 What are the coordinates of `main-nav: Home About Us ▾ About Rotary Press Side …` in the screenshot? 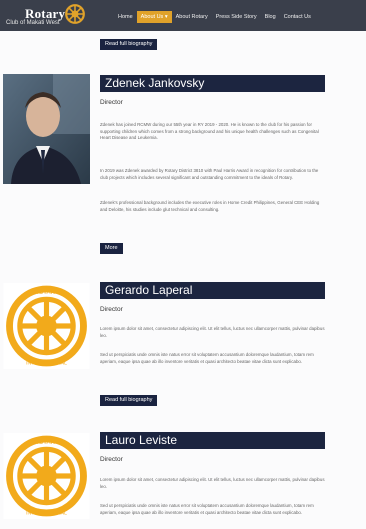 It's located at (214, 17).